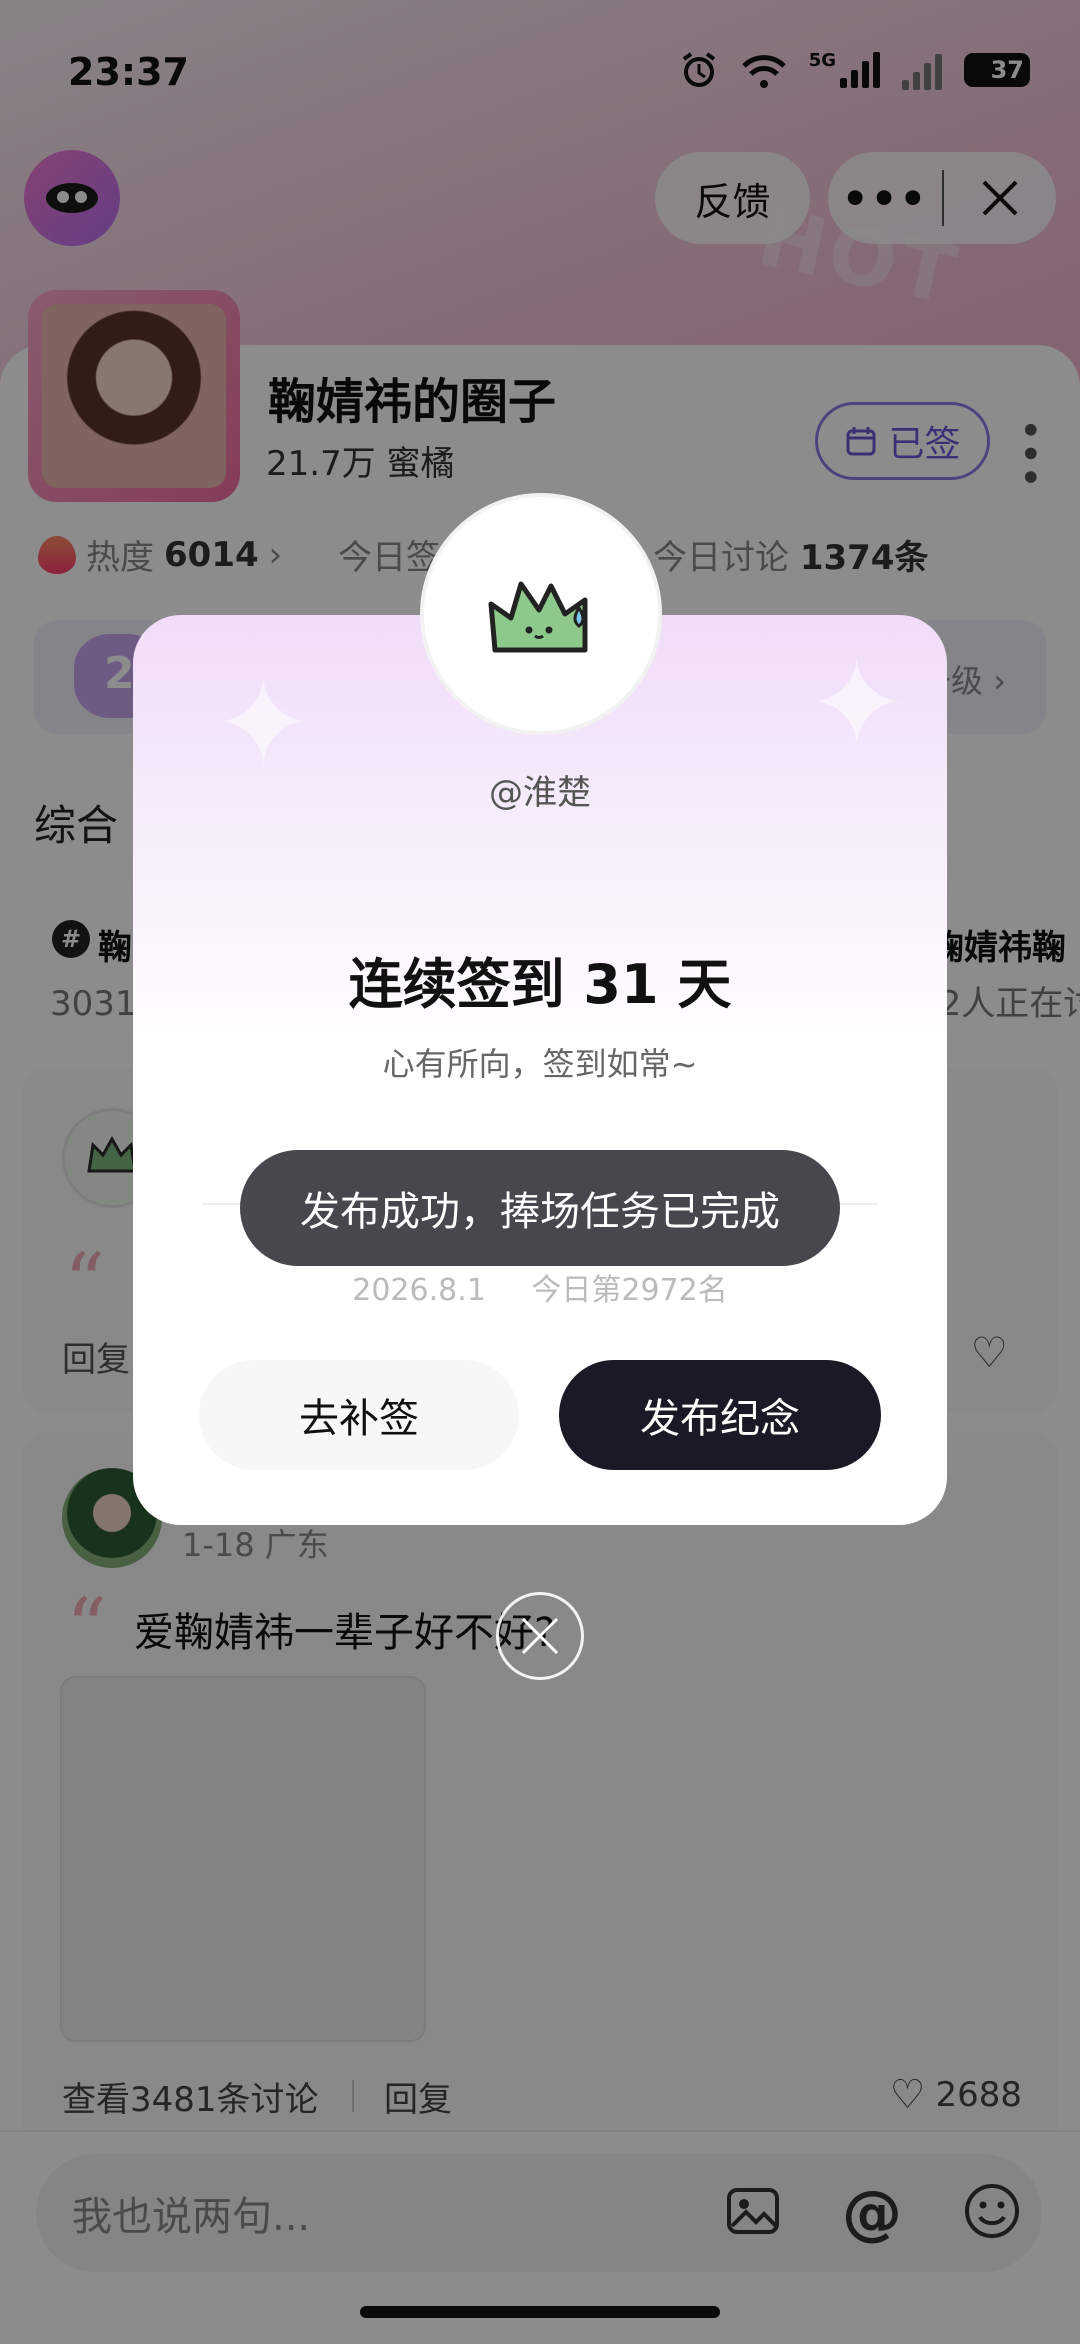 The width and height of the screenshot is (1080, 2344). I want to click on dialog-close-button, so click(540, 1636).